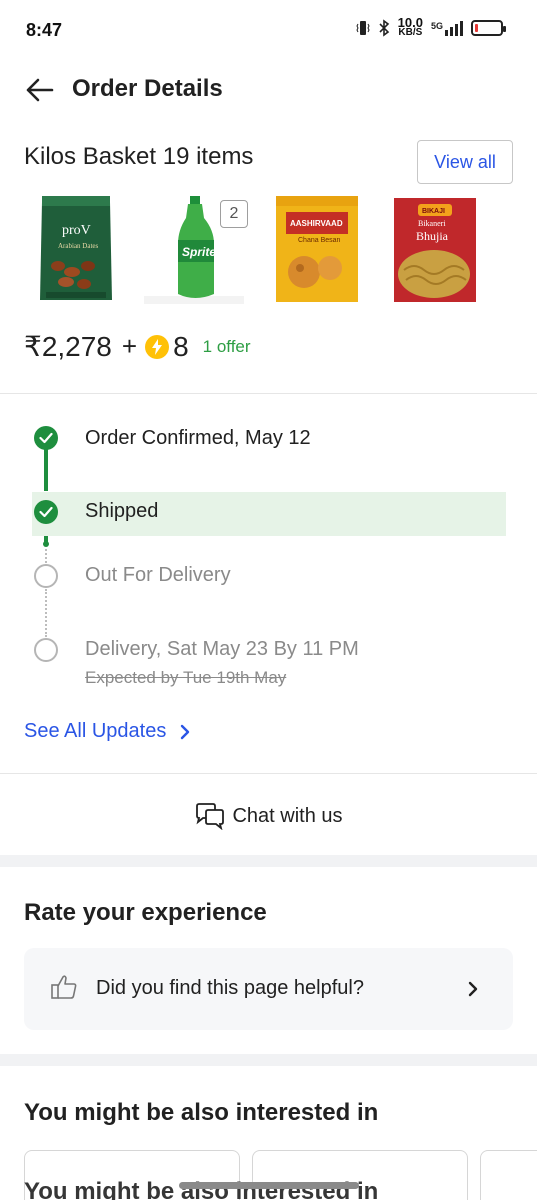 The width and height of the screenshot is (537, 1200). I want to click on progress-dot, so click(46, 544).